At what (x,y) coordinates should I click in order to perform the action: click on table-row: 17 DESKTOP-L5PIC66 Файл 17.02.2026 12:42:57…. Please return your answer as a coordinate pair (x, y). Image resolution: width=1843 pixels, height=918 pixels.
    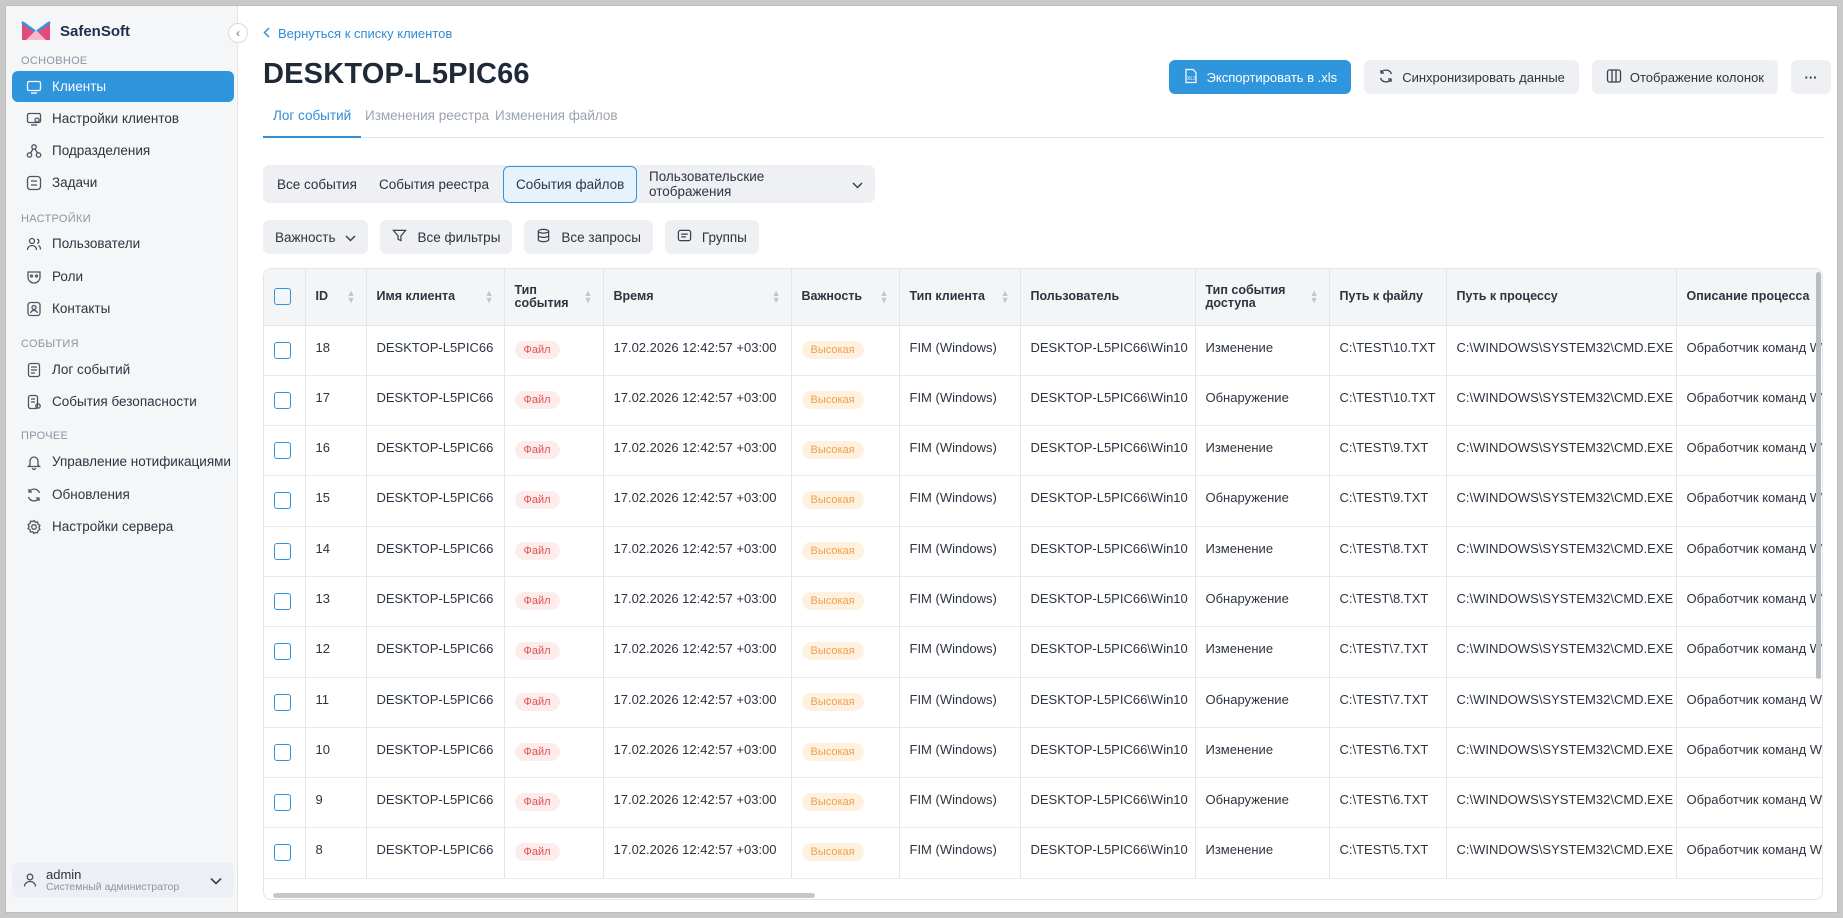
    Looking at the image, I should click on (1043, 401).